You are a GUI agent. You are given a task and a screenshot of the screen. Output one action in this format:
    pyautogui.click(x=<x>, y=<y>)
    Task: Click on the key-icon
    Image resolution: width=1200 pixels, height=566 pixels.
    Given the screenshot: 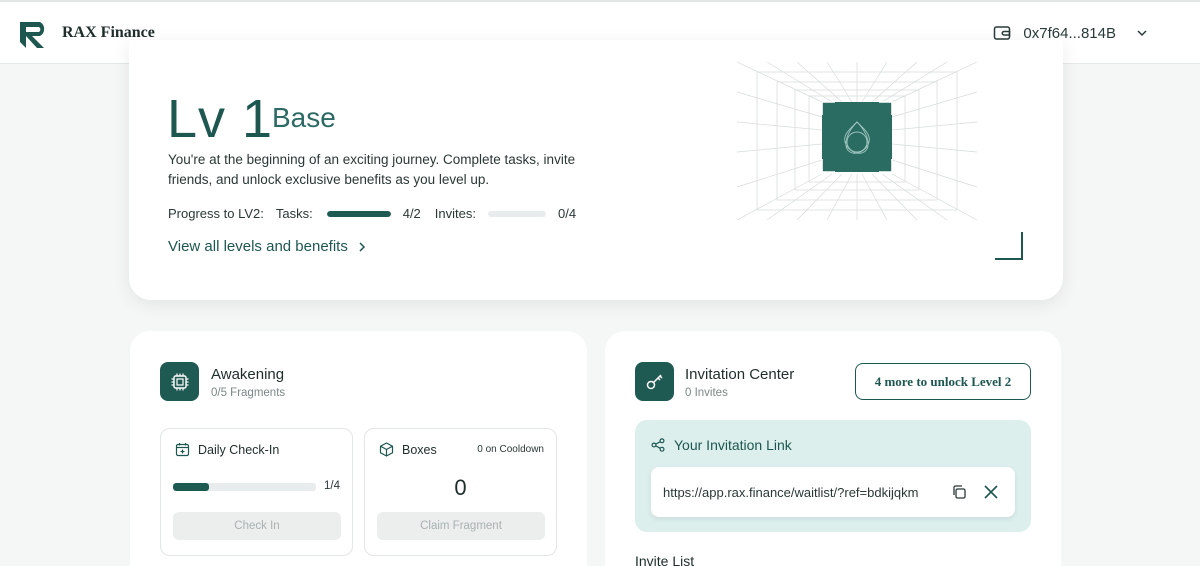 What is the action you would take?
    pyautogui.click(x=654, y=381)
    